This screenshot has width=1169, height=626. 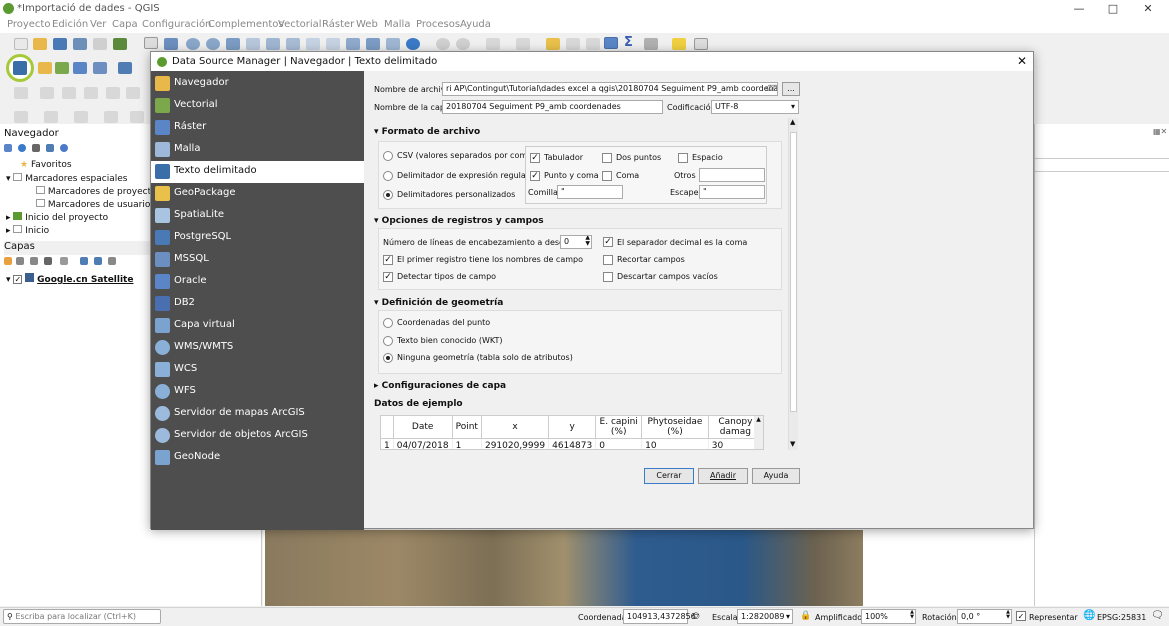 What do you see at coordinates (793, 272) in the screenshot?
I see `scroll-thumb` at bounding box center [793, 272].